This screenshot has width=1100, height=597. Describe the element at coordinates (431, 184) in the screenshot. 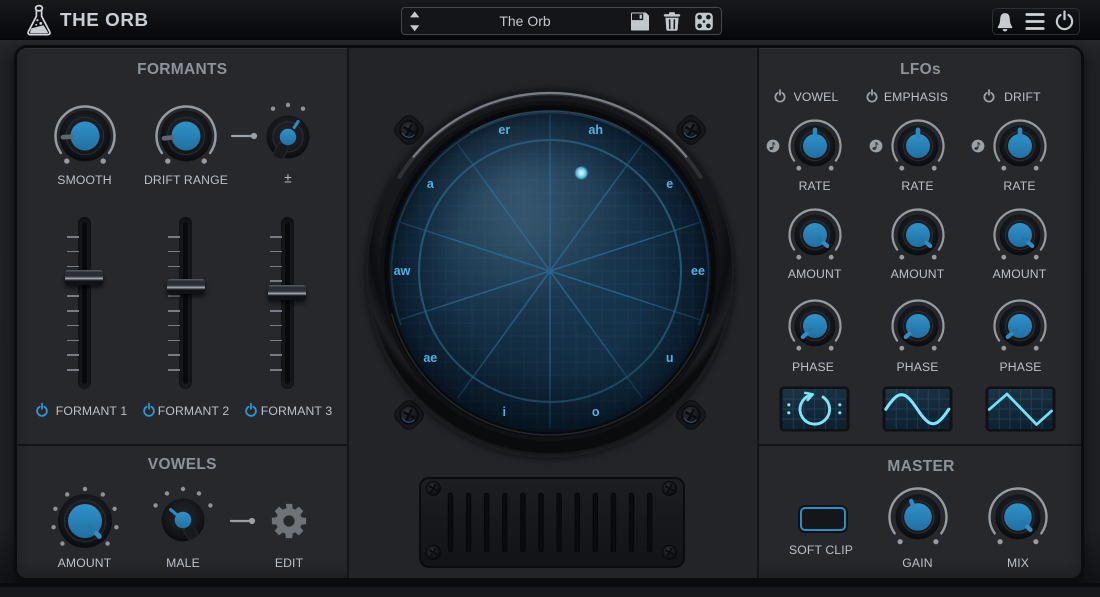

I see `svg-text: a` at that location.